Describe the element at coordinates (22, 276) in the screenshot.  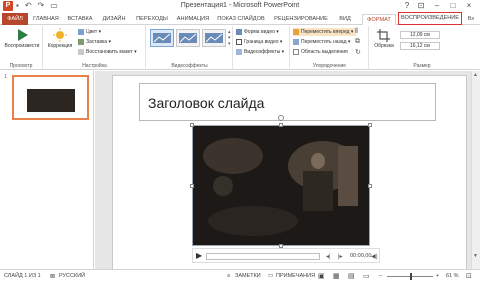
I see `slide-counter: СЛАЙД 1 ИЗ 1` at that location.